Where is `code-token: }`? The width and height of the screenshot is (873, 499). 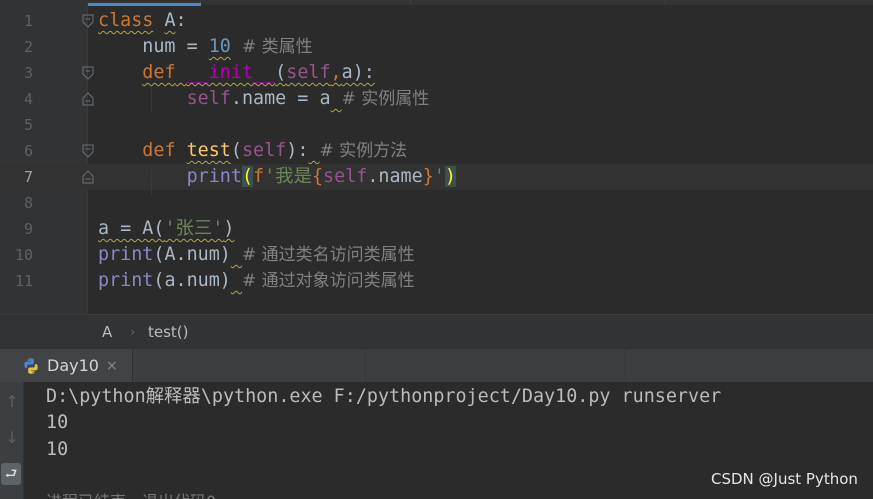
code-token: } is located at coordinates (428, 176).